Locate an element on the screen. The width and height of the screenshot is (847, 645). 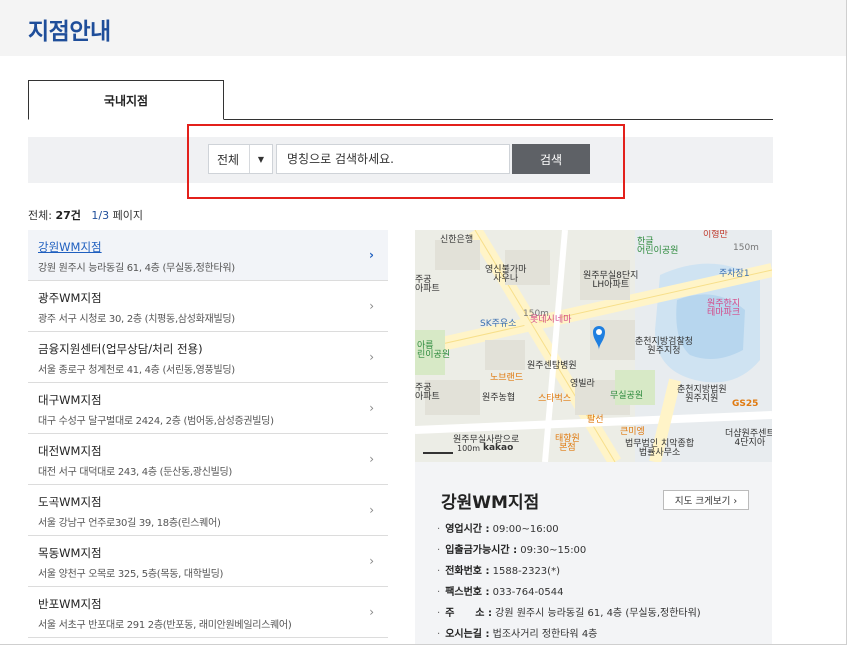
detail-value: 09:00~16:00 is located at coordinates (525, 529).